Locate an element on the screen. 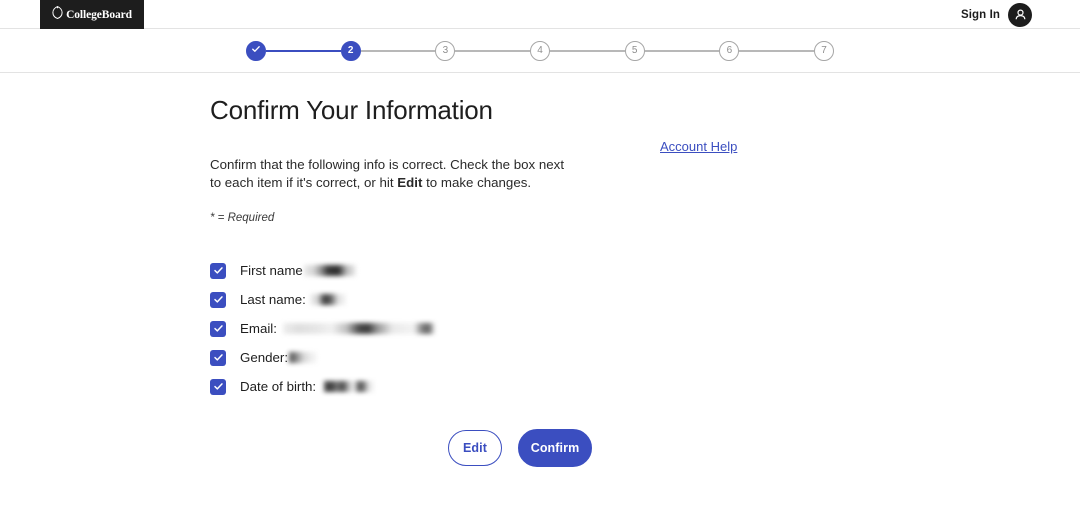 This screenshot has width=1080, height=530. redacted-value-gender is located at coordinates (303, 358).